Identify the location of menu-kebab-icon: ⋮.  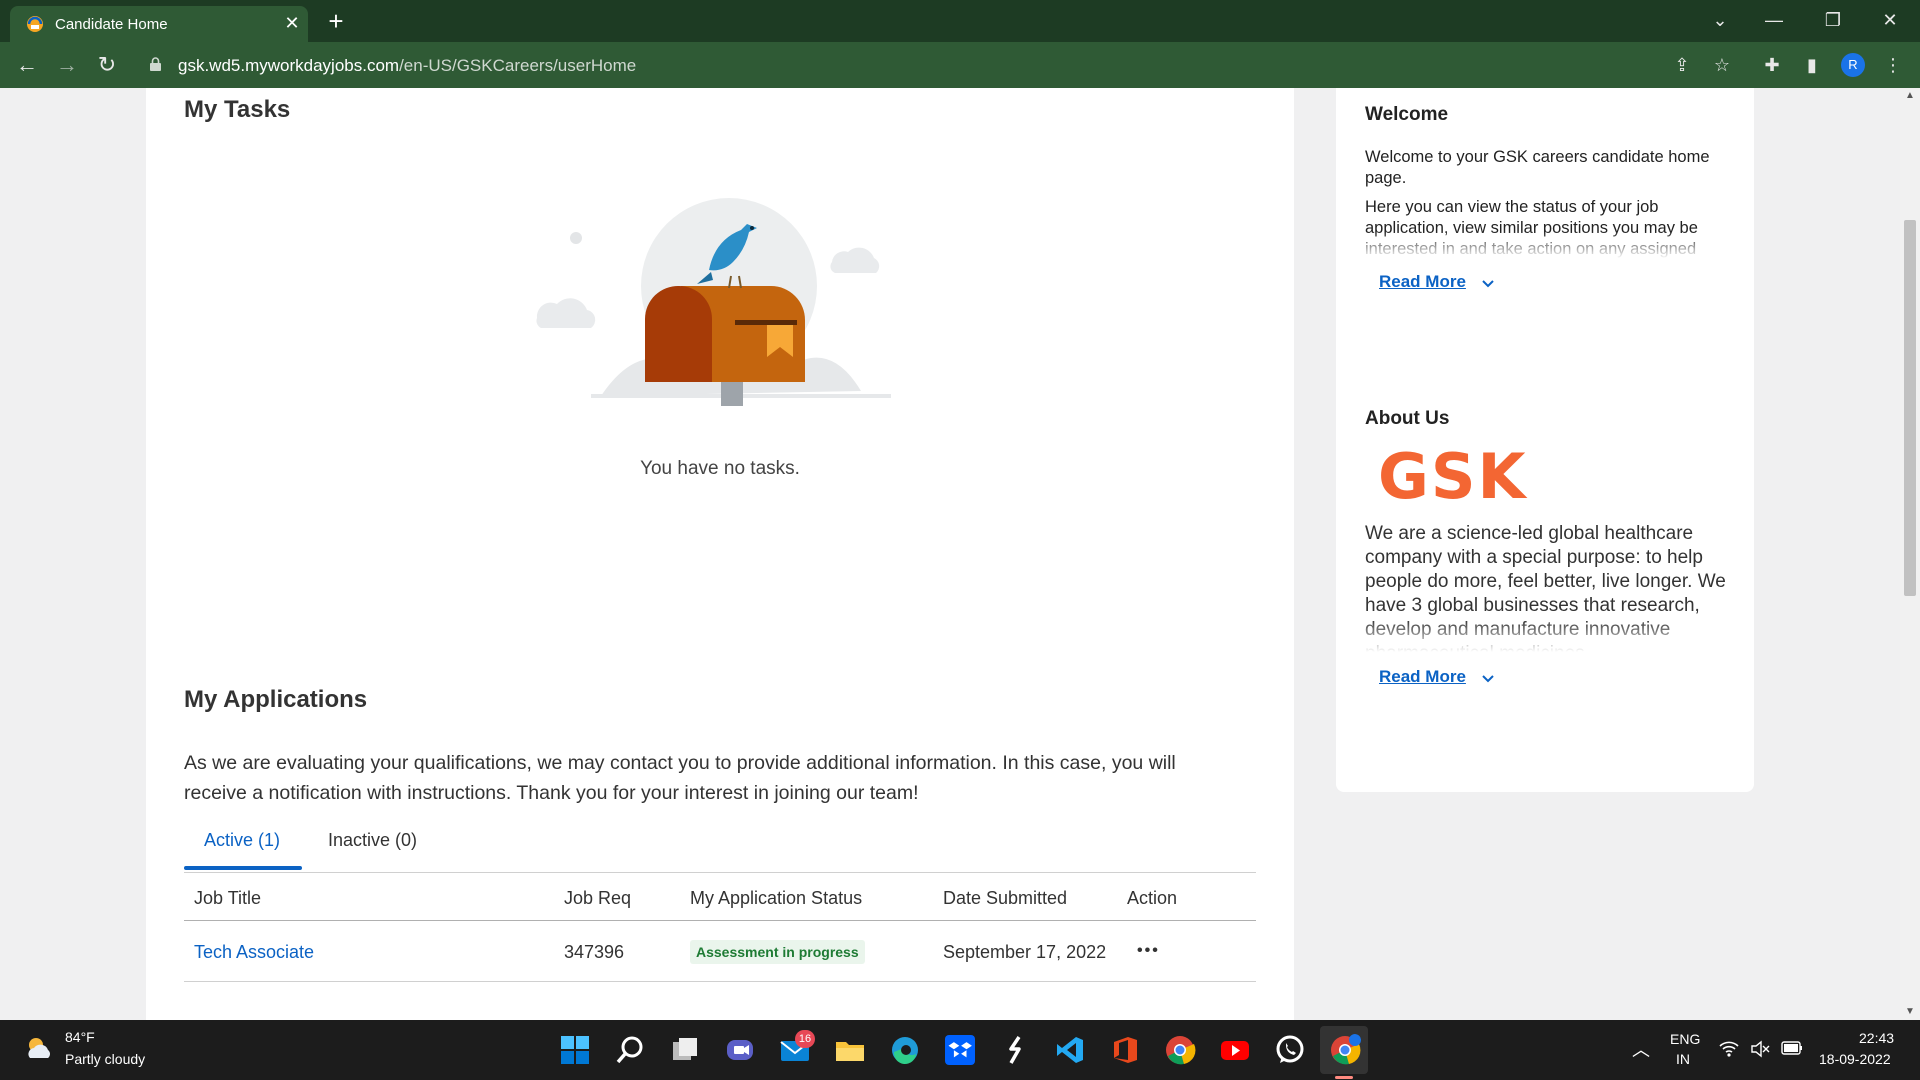
(1893, 65).